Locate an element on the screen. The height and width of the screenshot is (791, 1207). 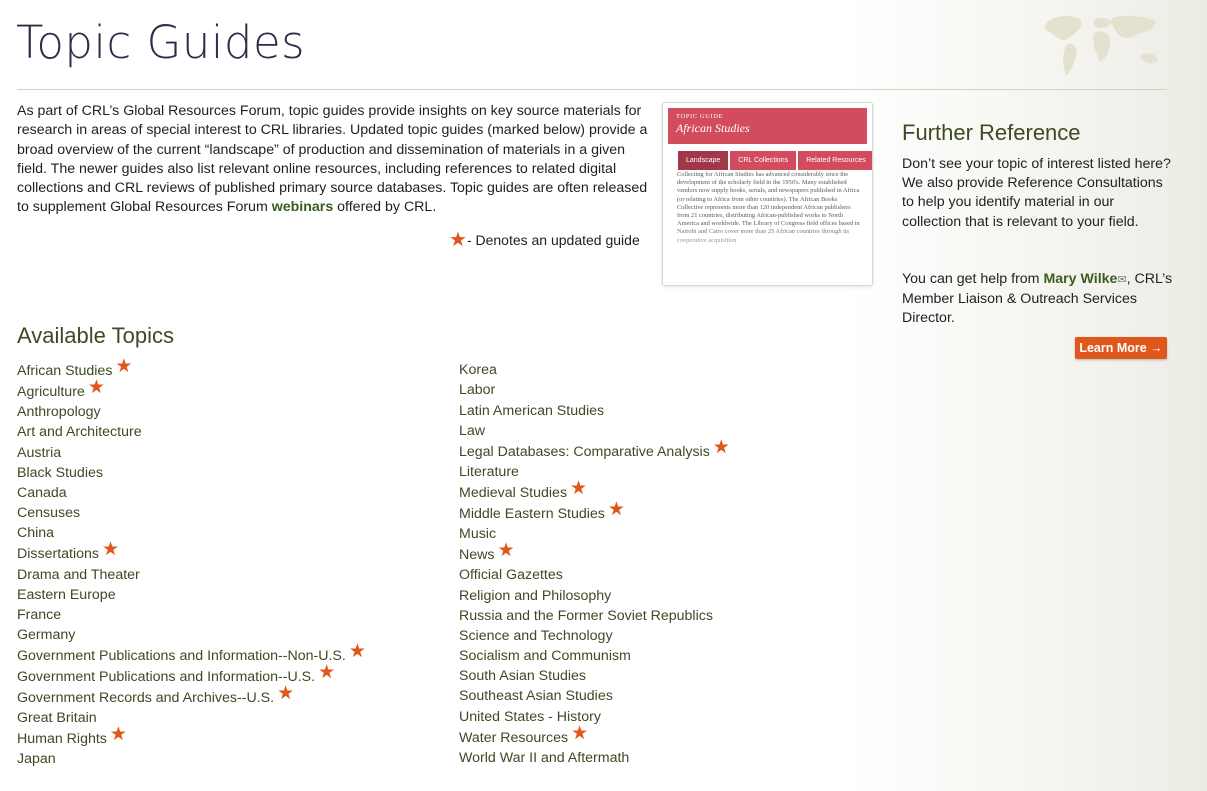
topic-item-canada: Canada is located at coordinates (227, 491).